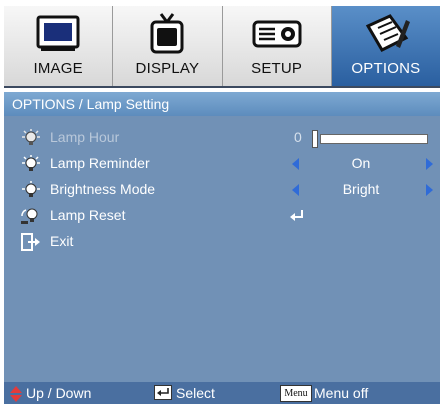  What do you see at coordinates (195, 393) in the screenshot?
I see `footer-select: Select` at bounding box center [195, 393].